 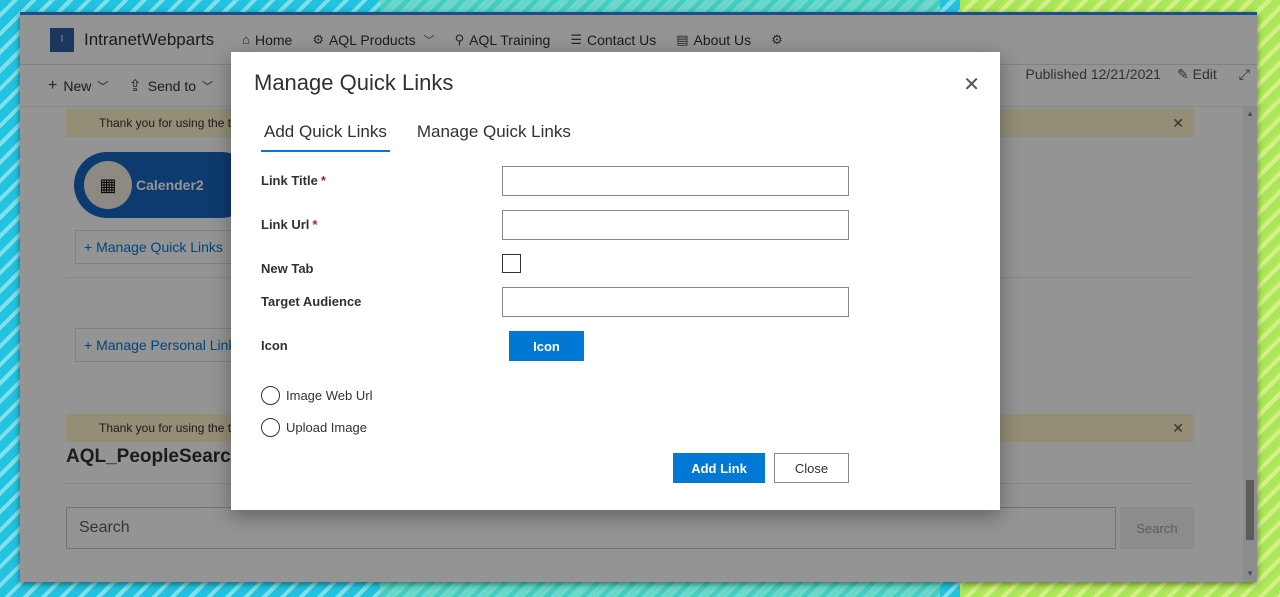 What do you see at coordinates (811, 468) in the screenshot?
I see `close-button: Close` at bounding box center [811, 468].